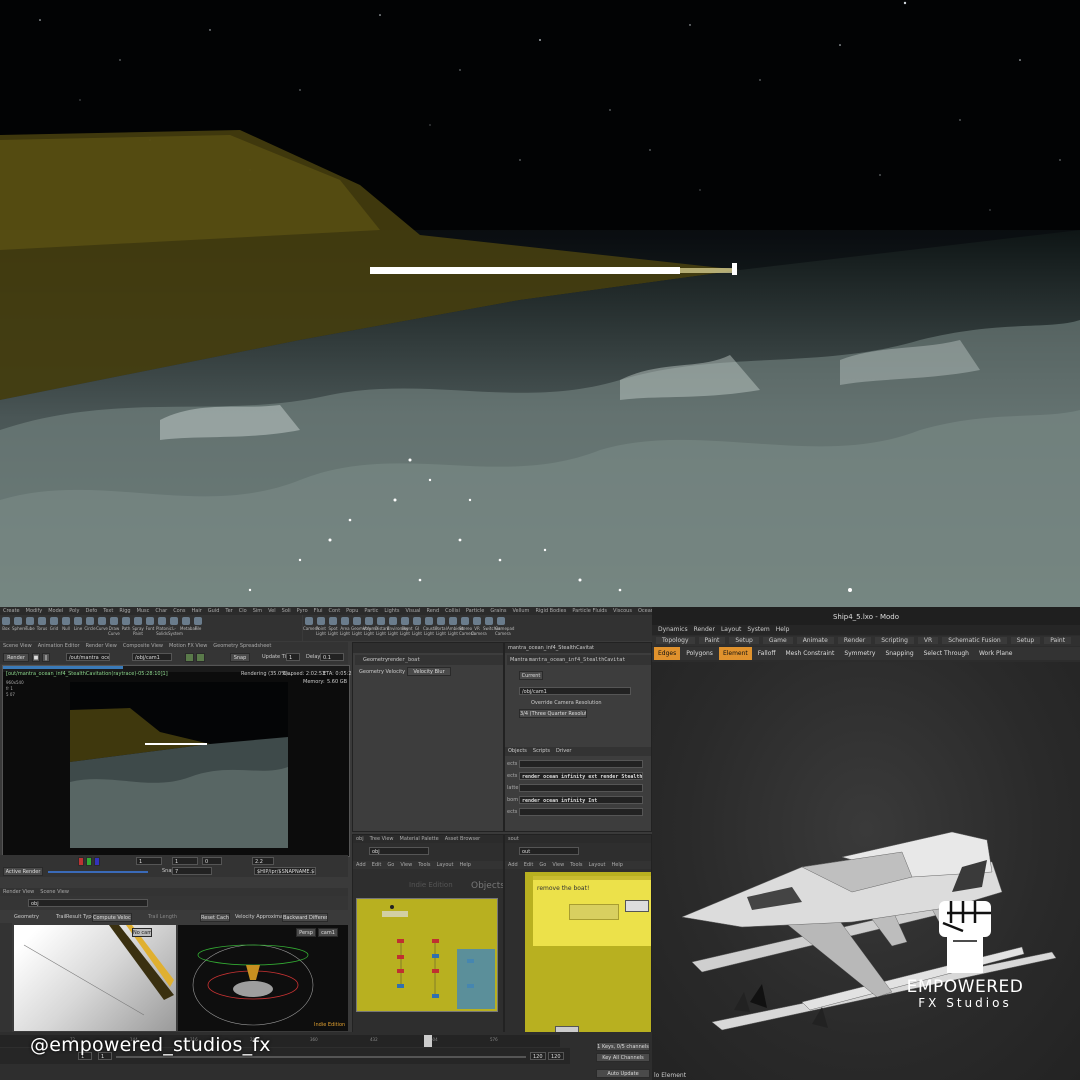  What do you see at coordinates (36, 657) in the screenshot?
I see `render-stop-icon: ■` at bounding box center [36, 657].